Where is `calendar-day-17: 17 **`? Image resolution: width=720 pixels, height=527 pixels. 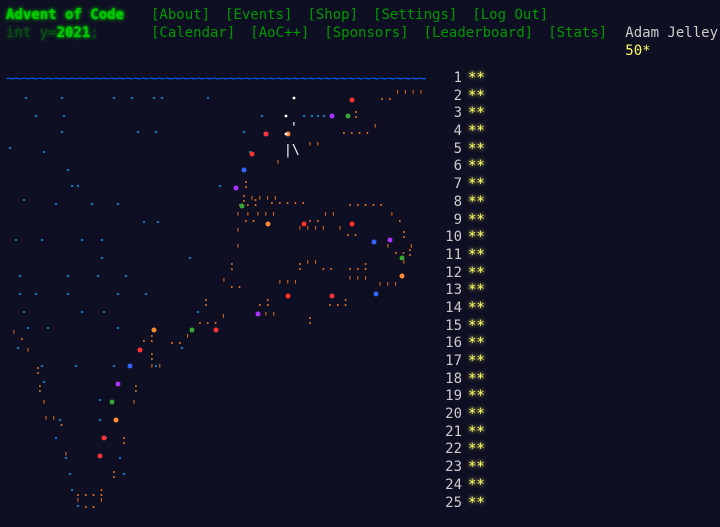 calendar-day-17: 17 ** is located at coordinates (470, 362).